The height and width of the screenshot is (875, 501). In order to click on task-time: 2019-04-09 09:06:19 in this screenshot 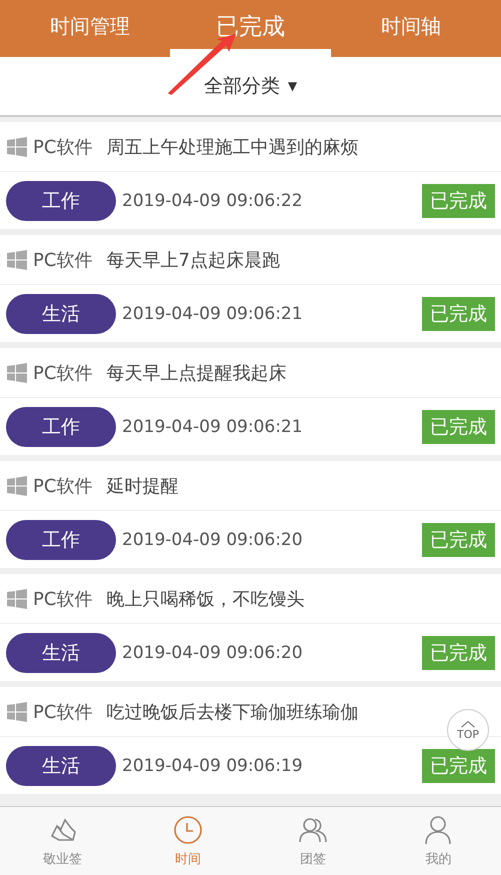, I will do `click(213, 766)`.